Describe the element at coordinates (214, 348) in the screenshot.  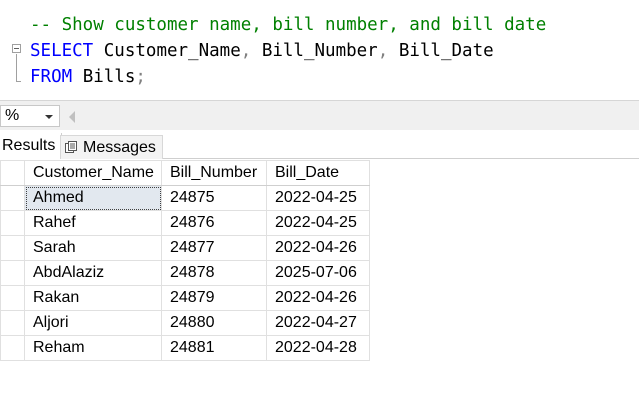
I see `table-cell: 24881` at that location.